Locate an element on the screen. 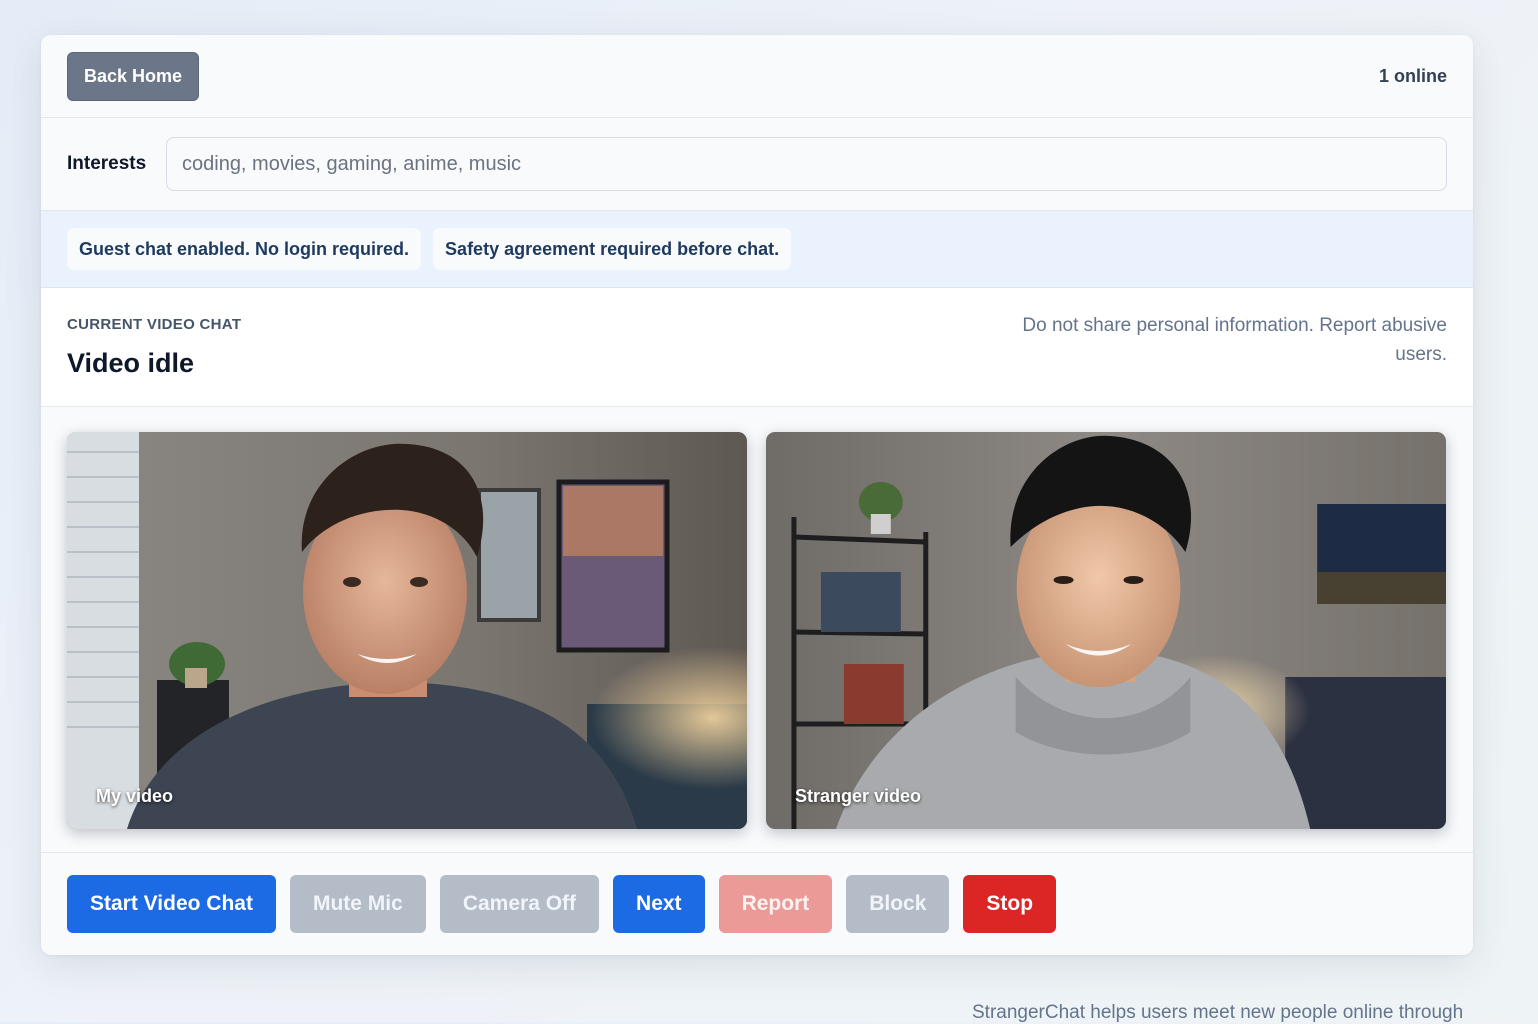 This screenshot has height=1024, width=1538. start-video-chat-button: Start Video Chat is located at coordinates (171, 903).